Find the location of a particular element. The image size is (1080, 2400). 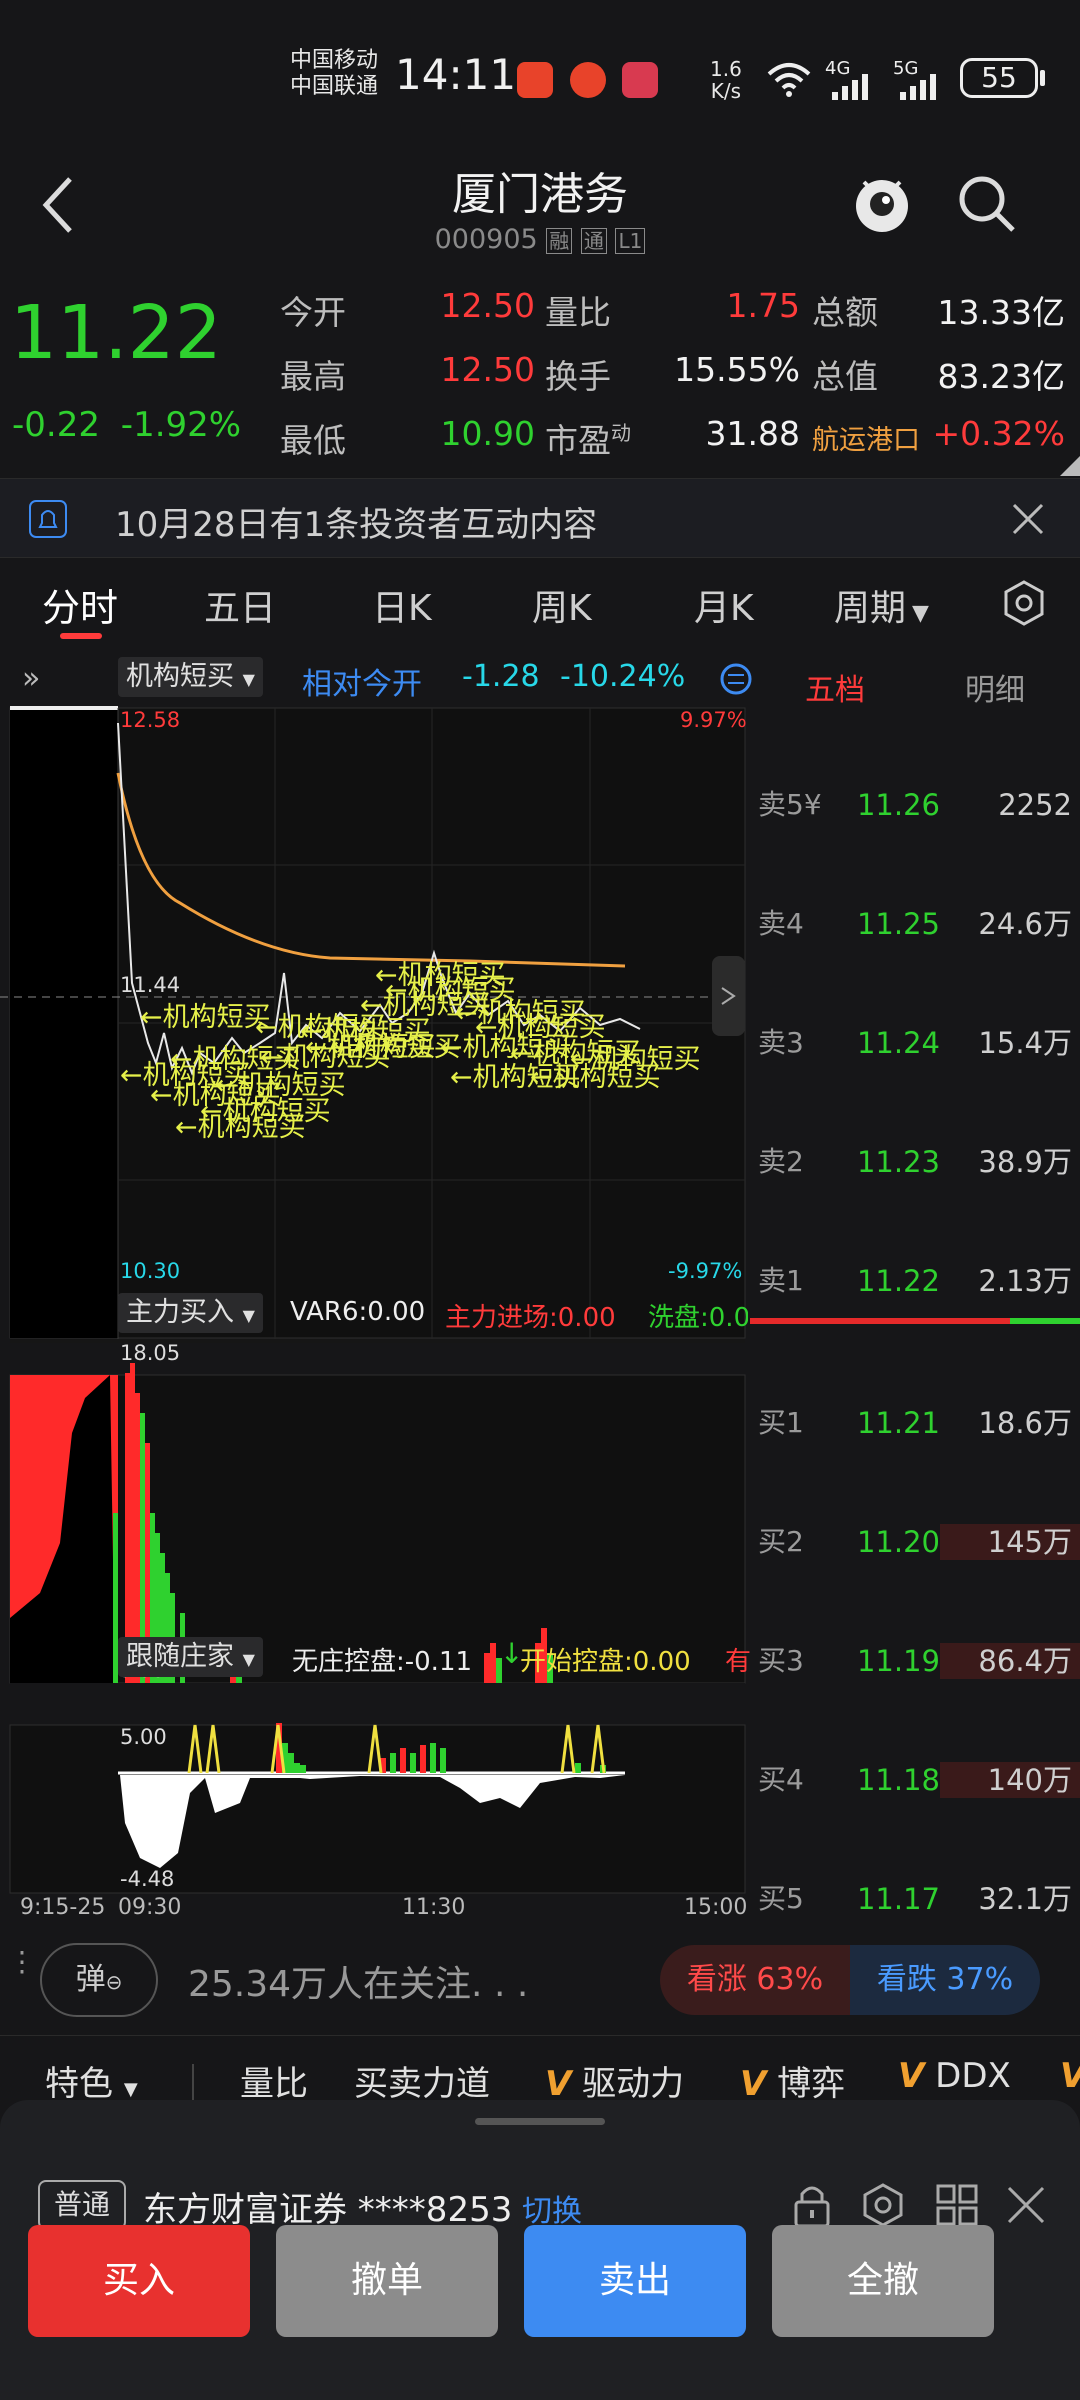

stock-name: 厦门港务 is located at coordinates (540, 194).